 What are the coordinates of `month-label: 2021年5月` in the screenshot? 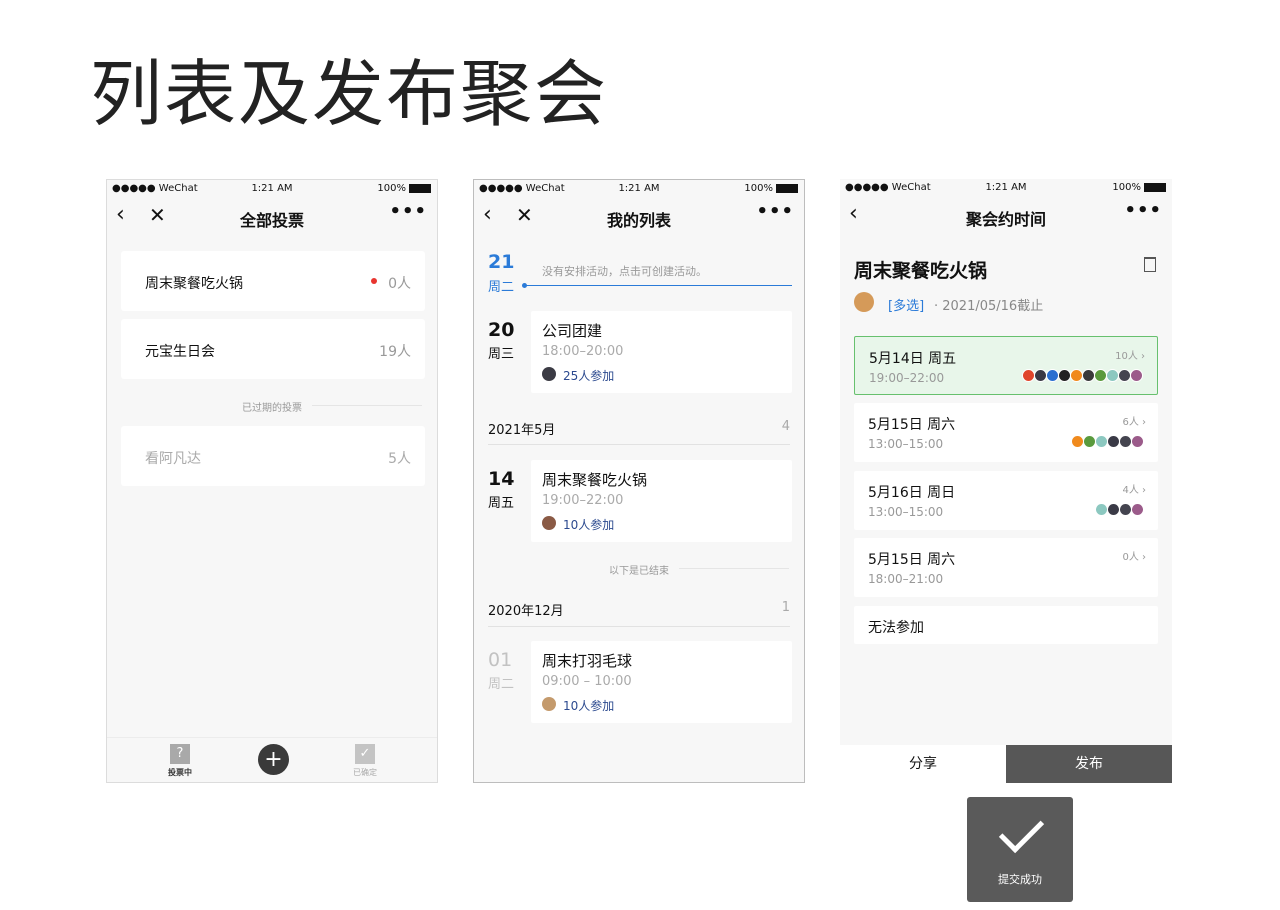 It's located at (522, 430).